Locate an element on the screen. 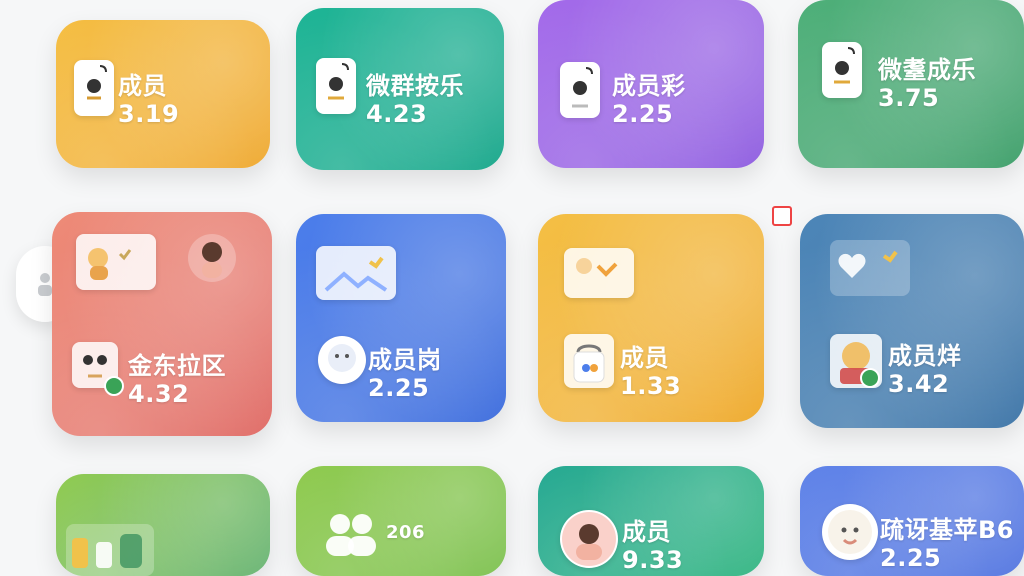 The width and height of the screenshot is (1024, 576). tile-value: 3.19 is located at coordinates (149, 114).